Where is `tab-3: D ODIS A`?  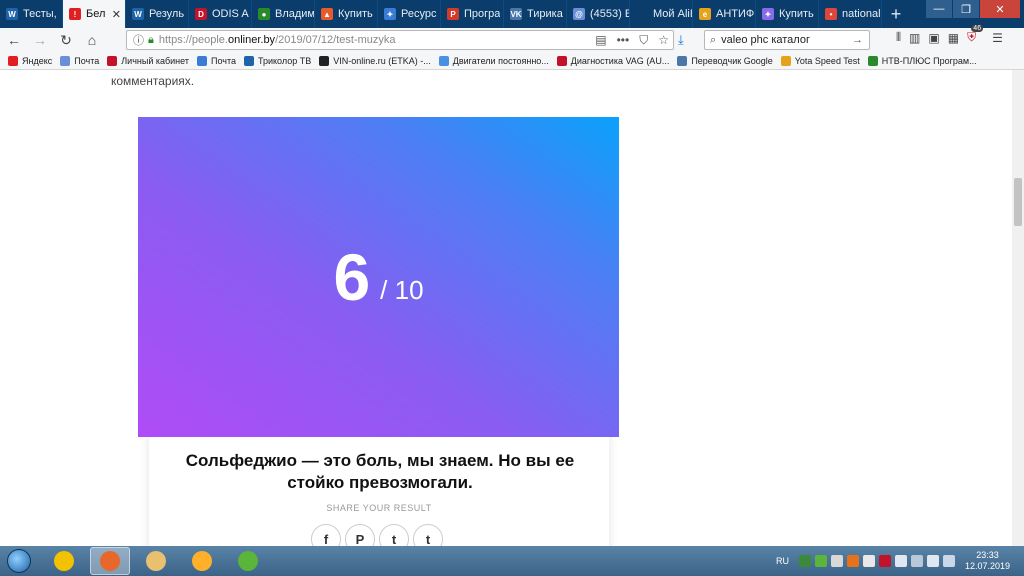 tab-3: D ODIS A is located at coordinates (220, 14).